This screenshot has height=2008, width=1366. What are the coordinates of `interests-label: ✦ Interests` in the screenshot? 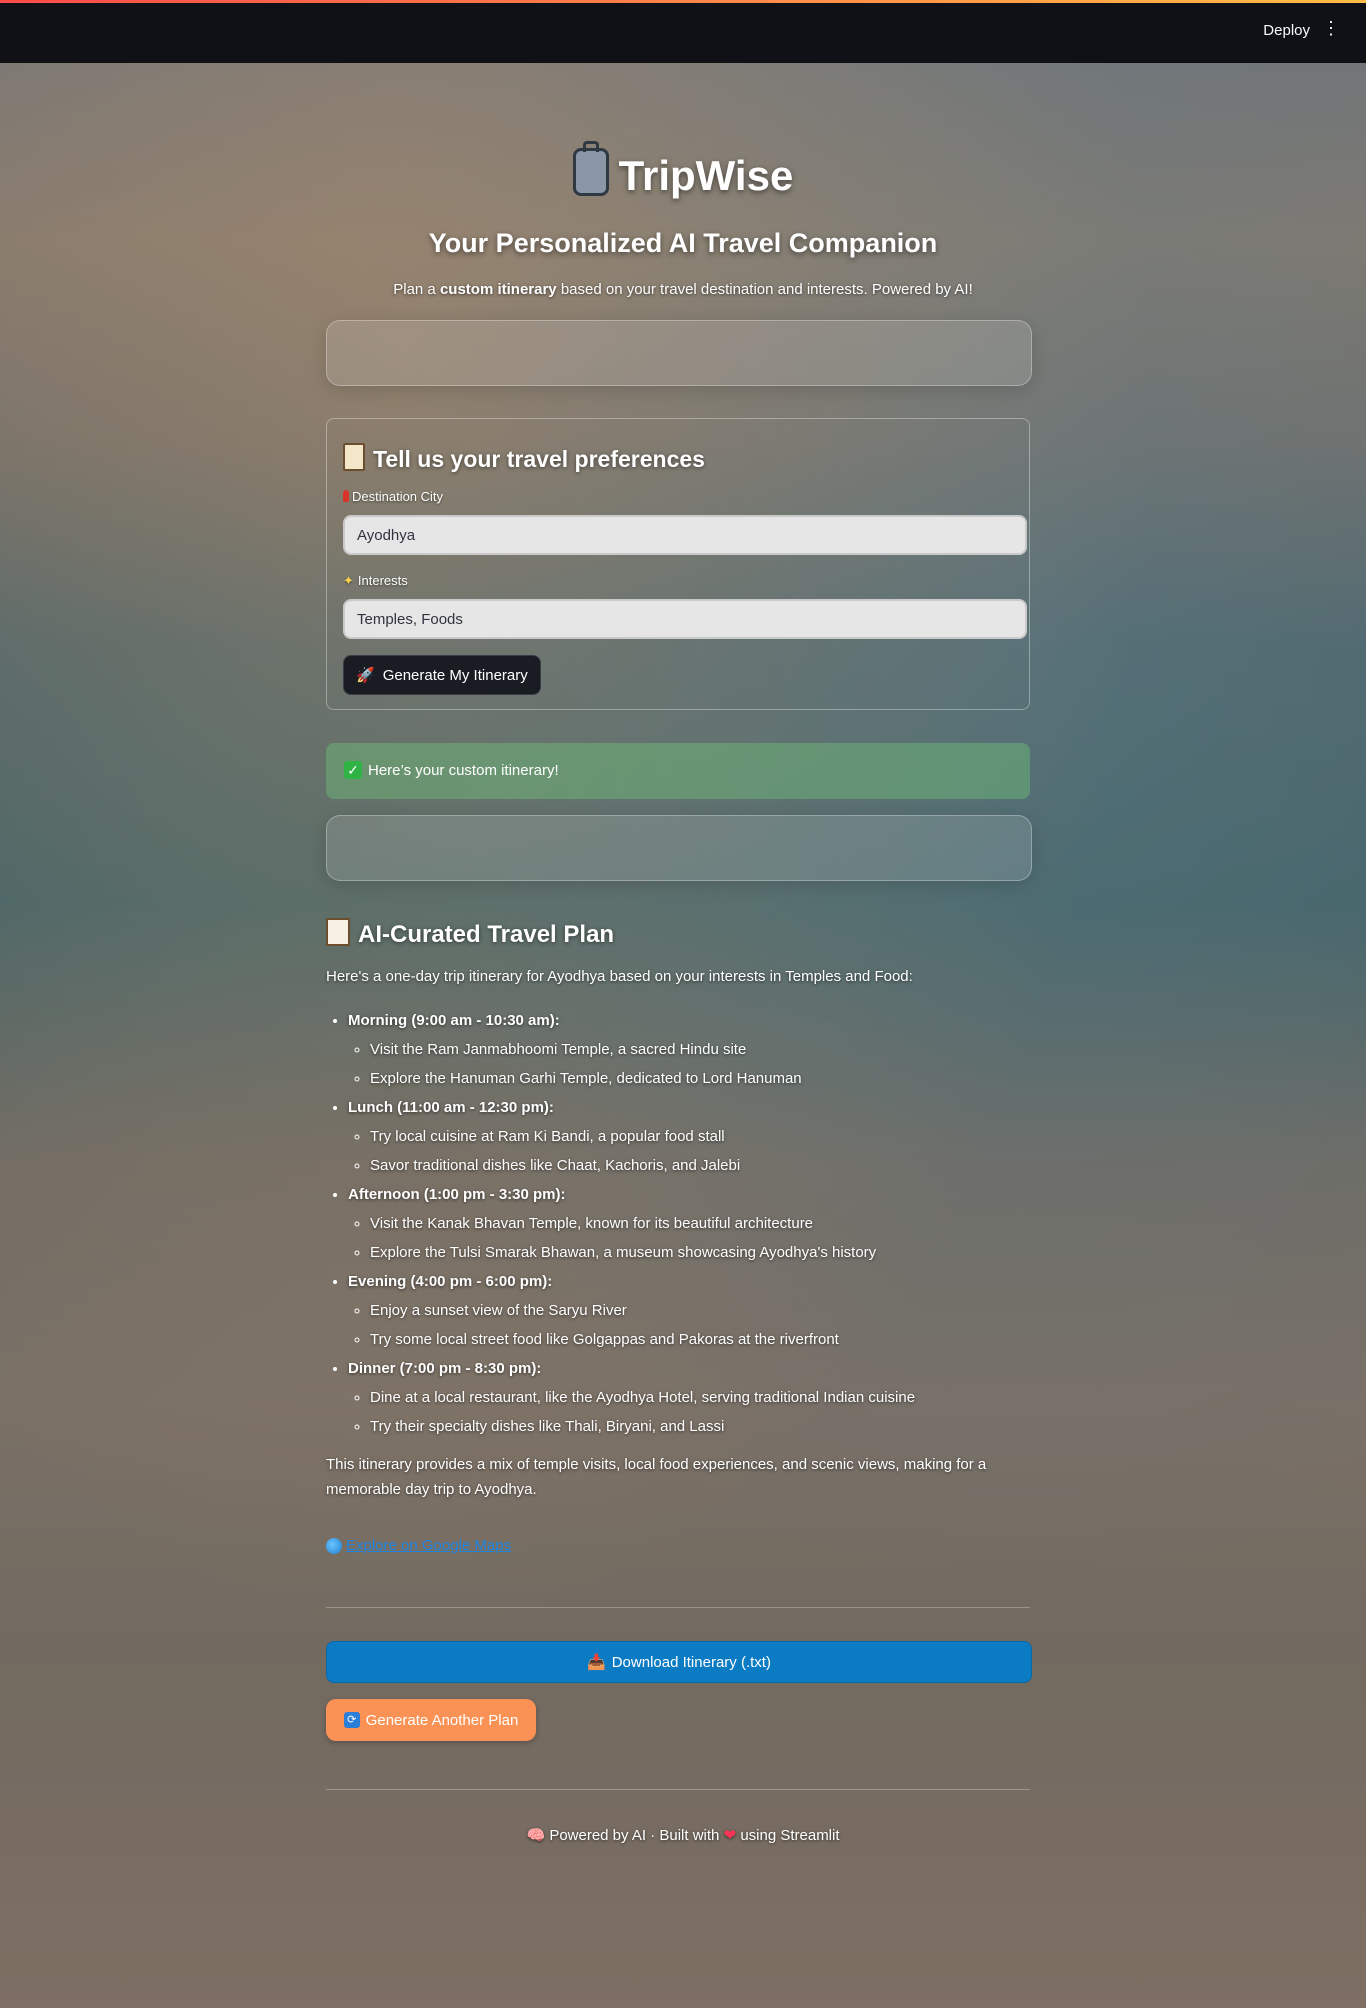 It's located at (375, 581).